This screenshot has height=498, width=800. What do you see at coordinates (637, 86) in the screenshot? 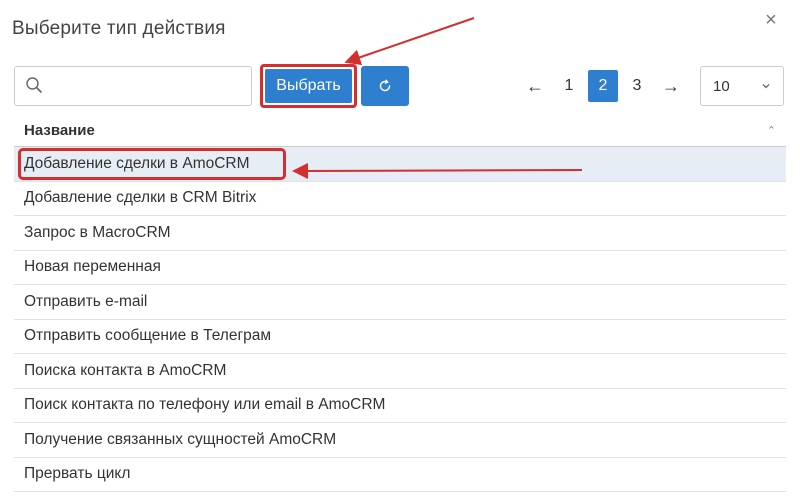
I see `page-3-button: 3` at bounding box center [637, 86].